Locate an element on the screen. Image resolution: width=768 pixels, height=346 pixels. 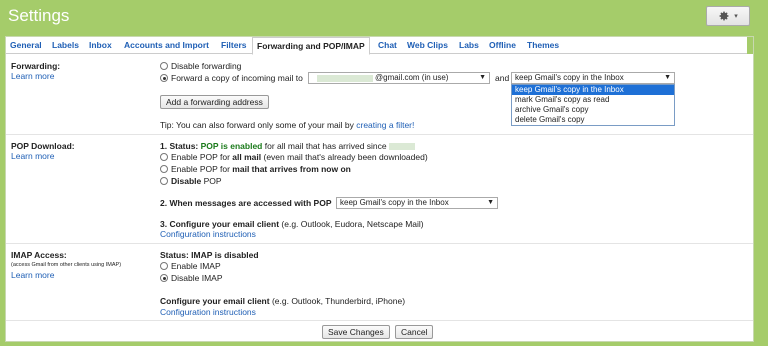
disable-forwarding-radio is located at coordinates (164, 66).